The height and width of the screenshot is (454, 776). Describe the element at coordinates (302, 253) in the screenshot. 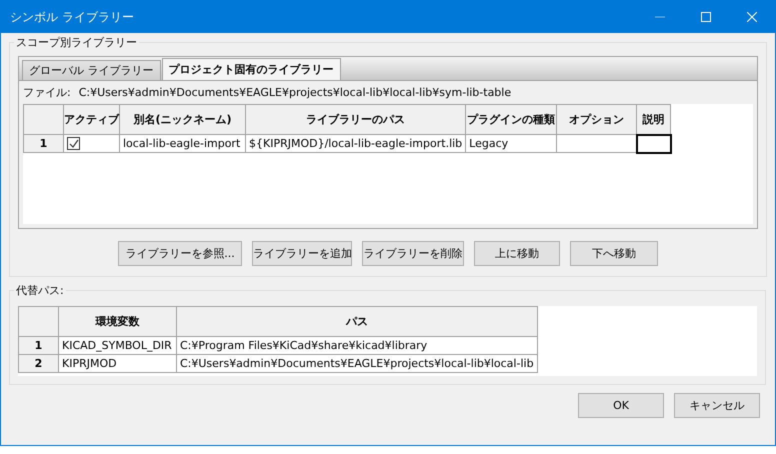

I see `action-button: ライブラリーを追加` at that location.